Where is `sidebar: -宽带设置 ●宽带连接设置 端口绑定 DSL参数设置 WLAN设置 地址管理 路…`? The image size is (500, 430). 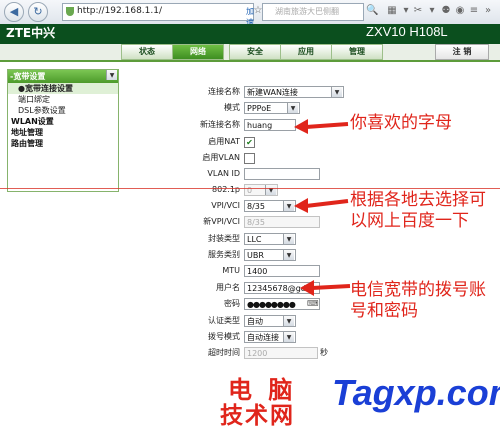 sidebar: -宽带设置 ●宽带连接设置 端口绑定 DSL参数设置 WLAN设置 地址管理 路… is located at coordinates (63, 130).